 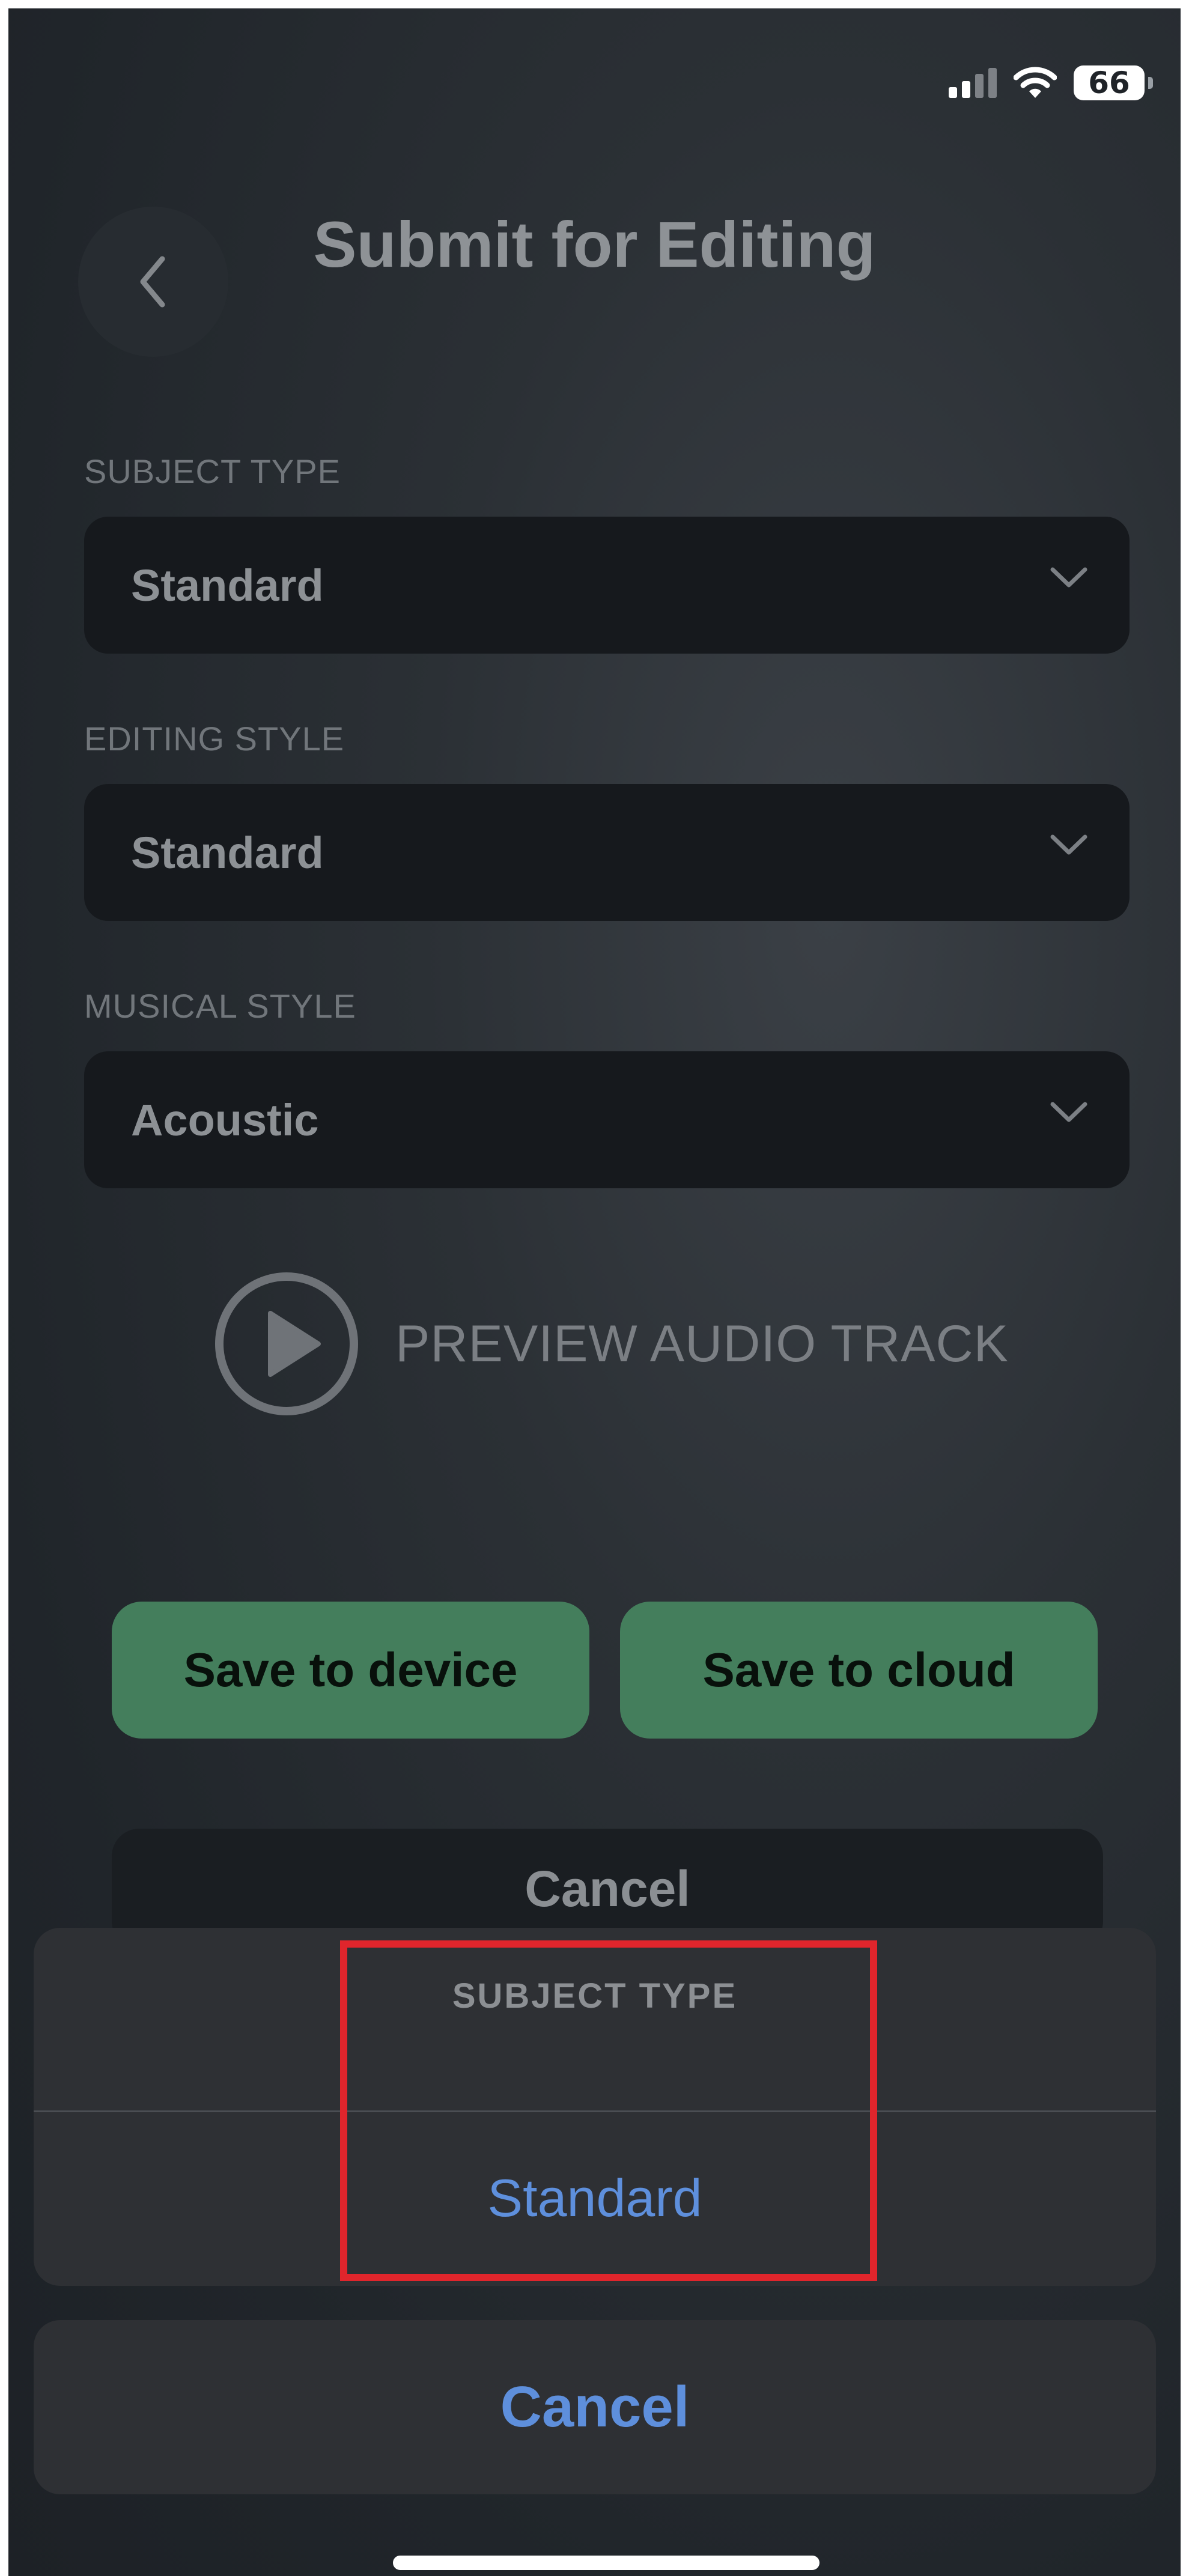 I want to click on editing-style-value: Standard, so click(x=227, y=852).